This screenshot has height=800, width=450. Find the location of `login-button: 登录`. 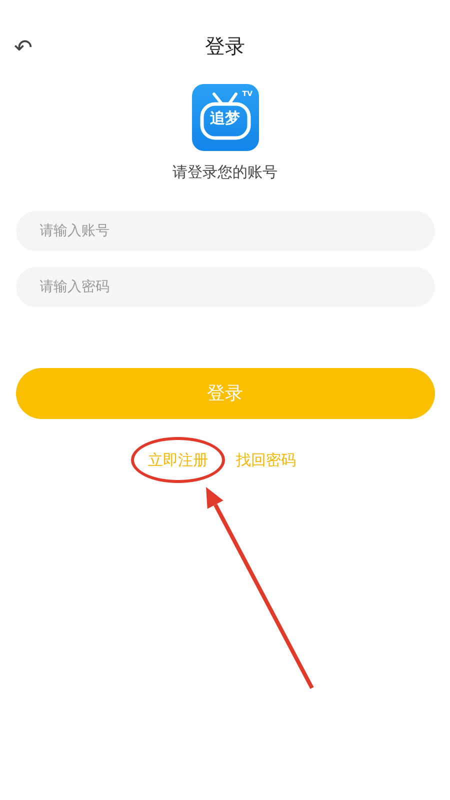

login-button: 登录 is located at coordinates (225, 393).